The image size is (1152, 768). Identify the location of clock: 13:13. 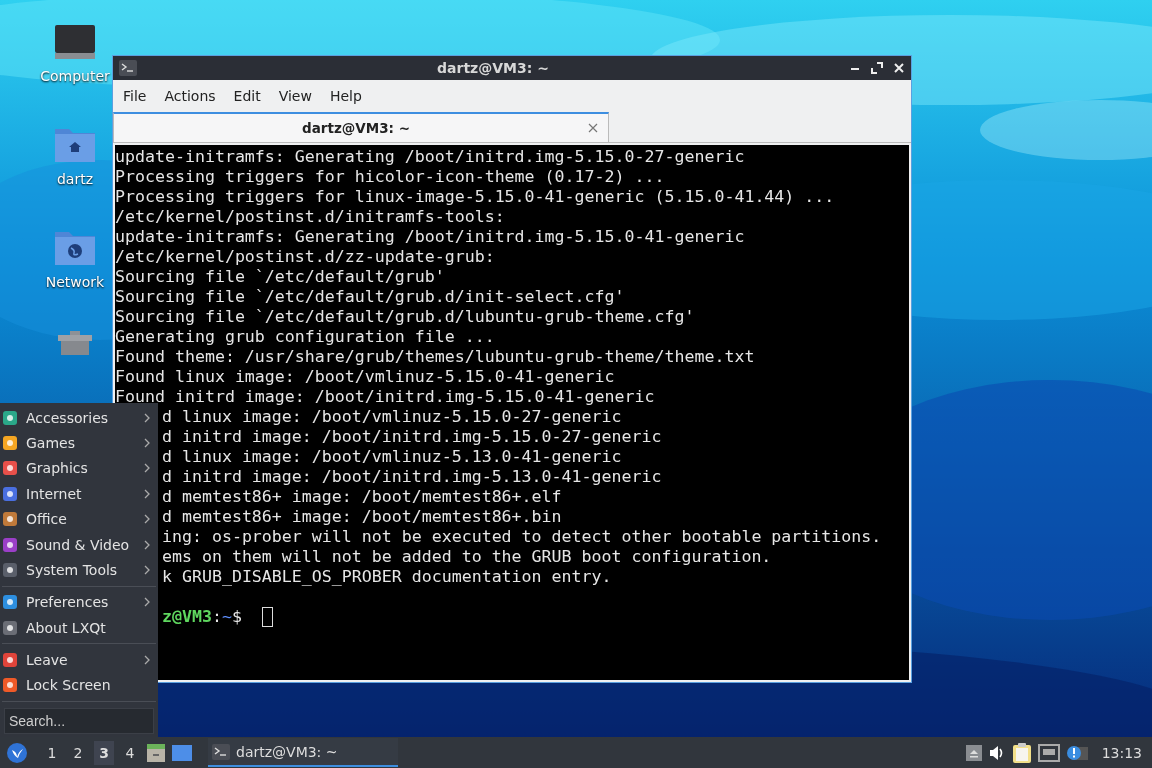
(1121, 752).